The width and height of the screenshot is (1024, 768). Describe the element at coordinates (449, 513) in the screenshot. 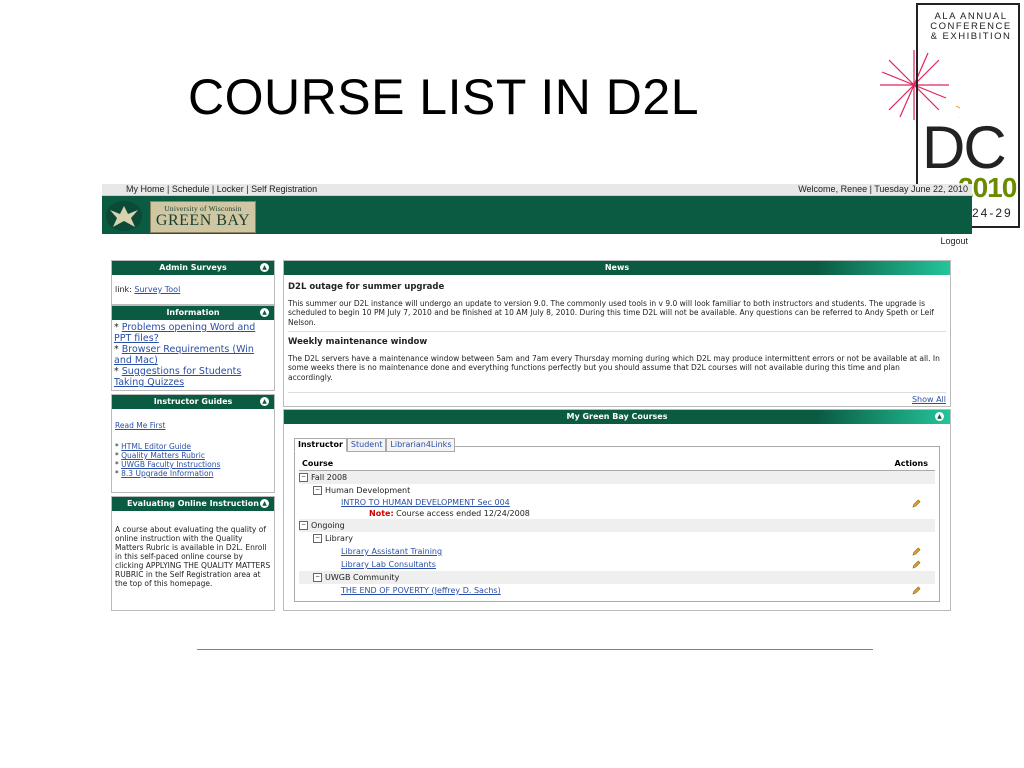

I see `course-note: Note: Course access ended 12/24/2008` at that location.